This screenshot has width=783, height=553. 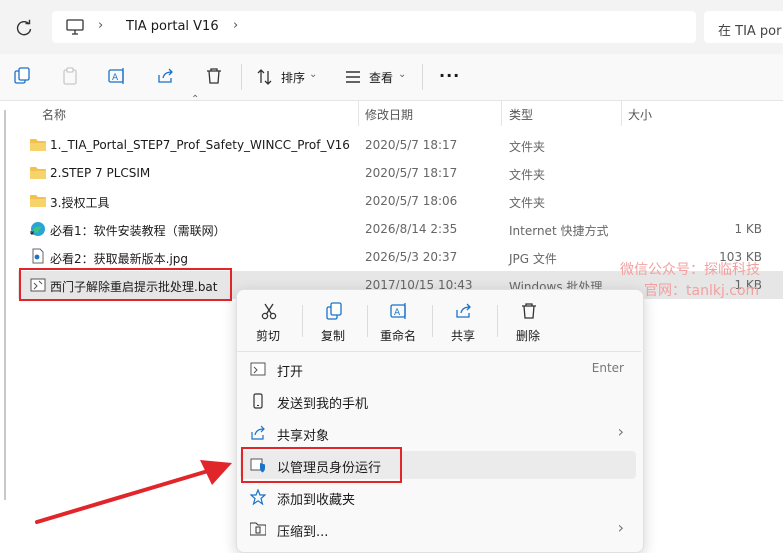 What do you see at coordinates (316, 500) in the screenshot?
I see `menu-item-label: 添加到收藏夹` at bounding box center [316, 500].